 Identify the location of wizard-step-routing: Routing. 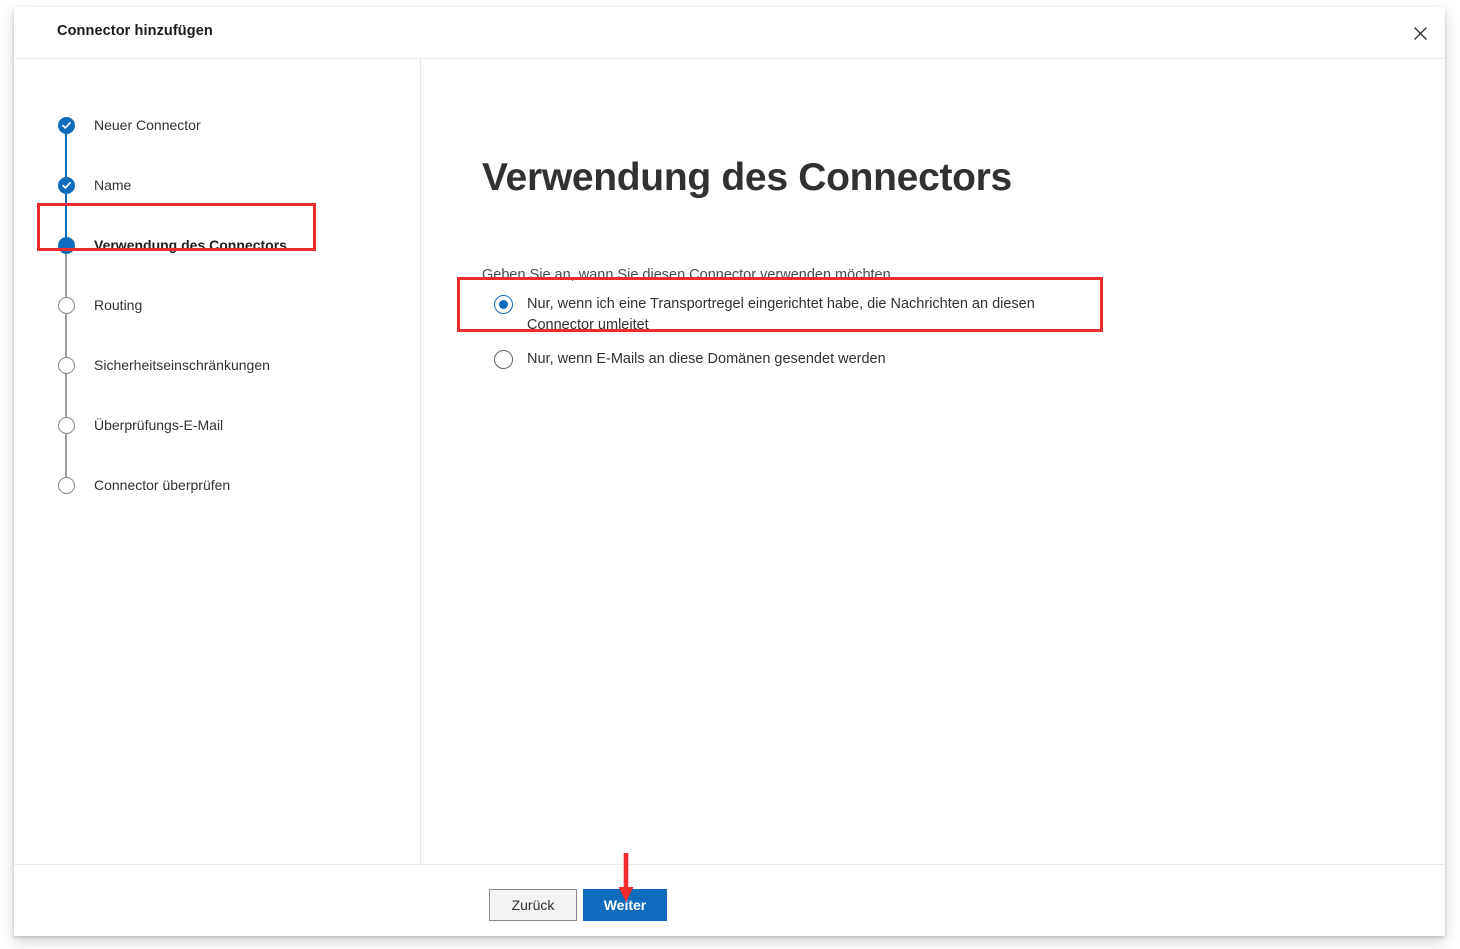
(217, 316).